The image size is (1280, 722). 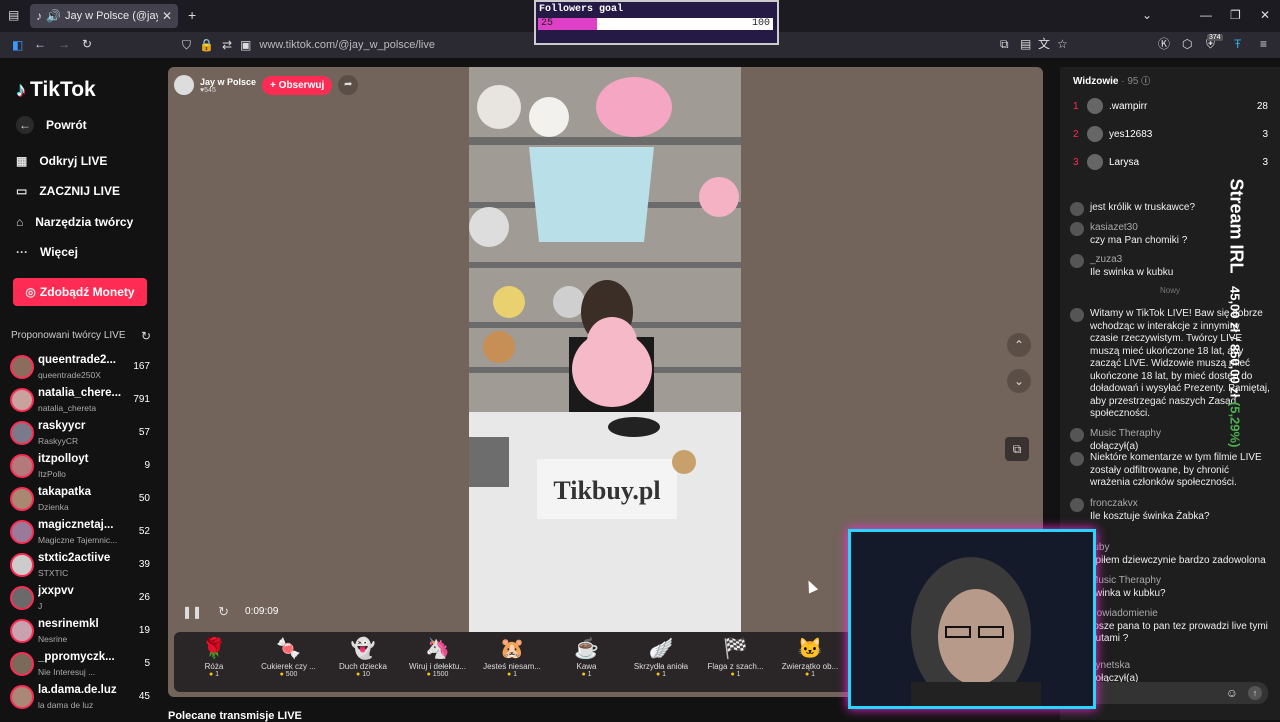 What do you see at coordinates (1180, 548) in the screenshot?
I see `chat-user: ruby` at bounding box center [1180, 548].